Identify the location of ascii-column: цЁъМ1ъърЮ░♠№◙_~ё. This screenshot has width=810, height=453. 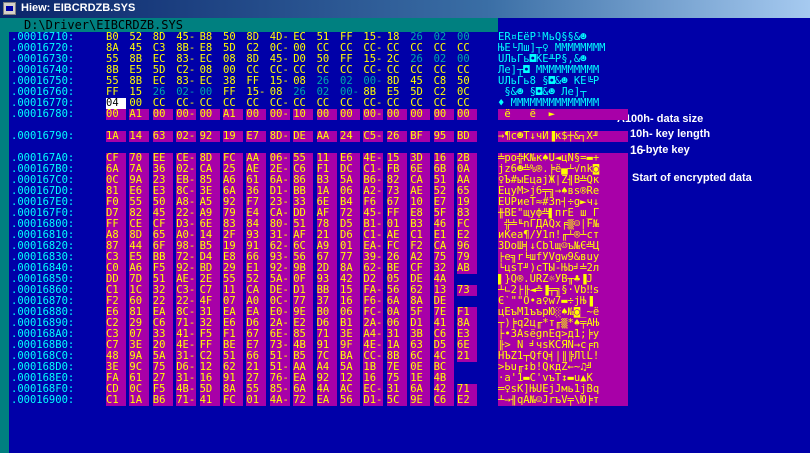
(563, 312).